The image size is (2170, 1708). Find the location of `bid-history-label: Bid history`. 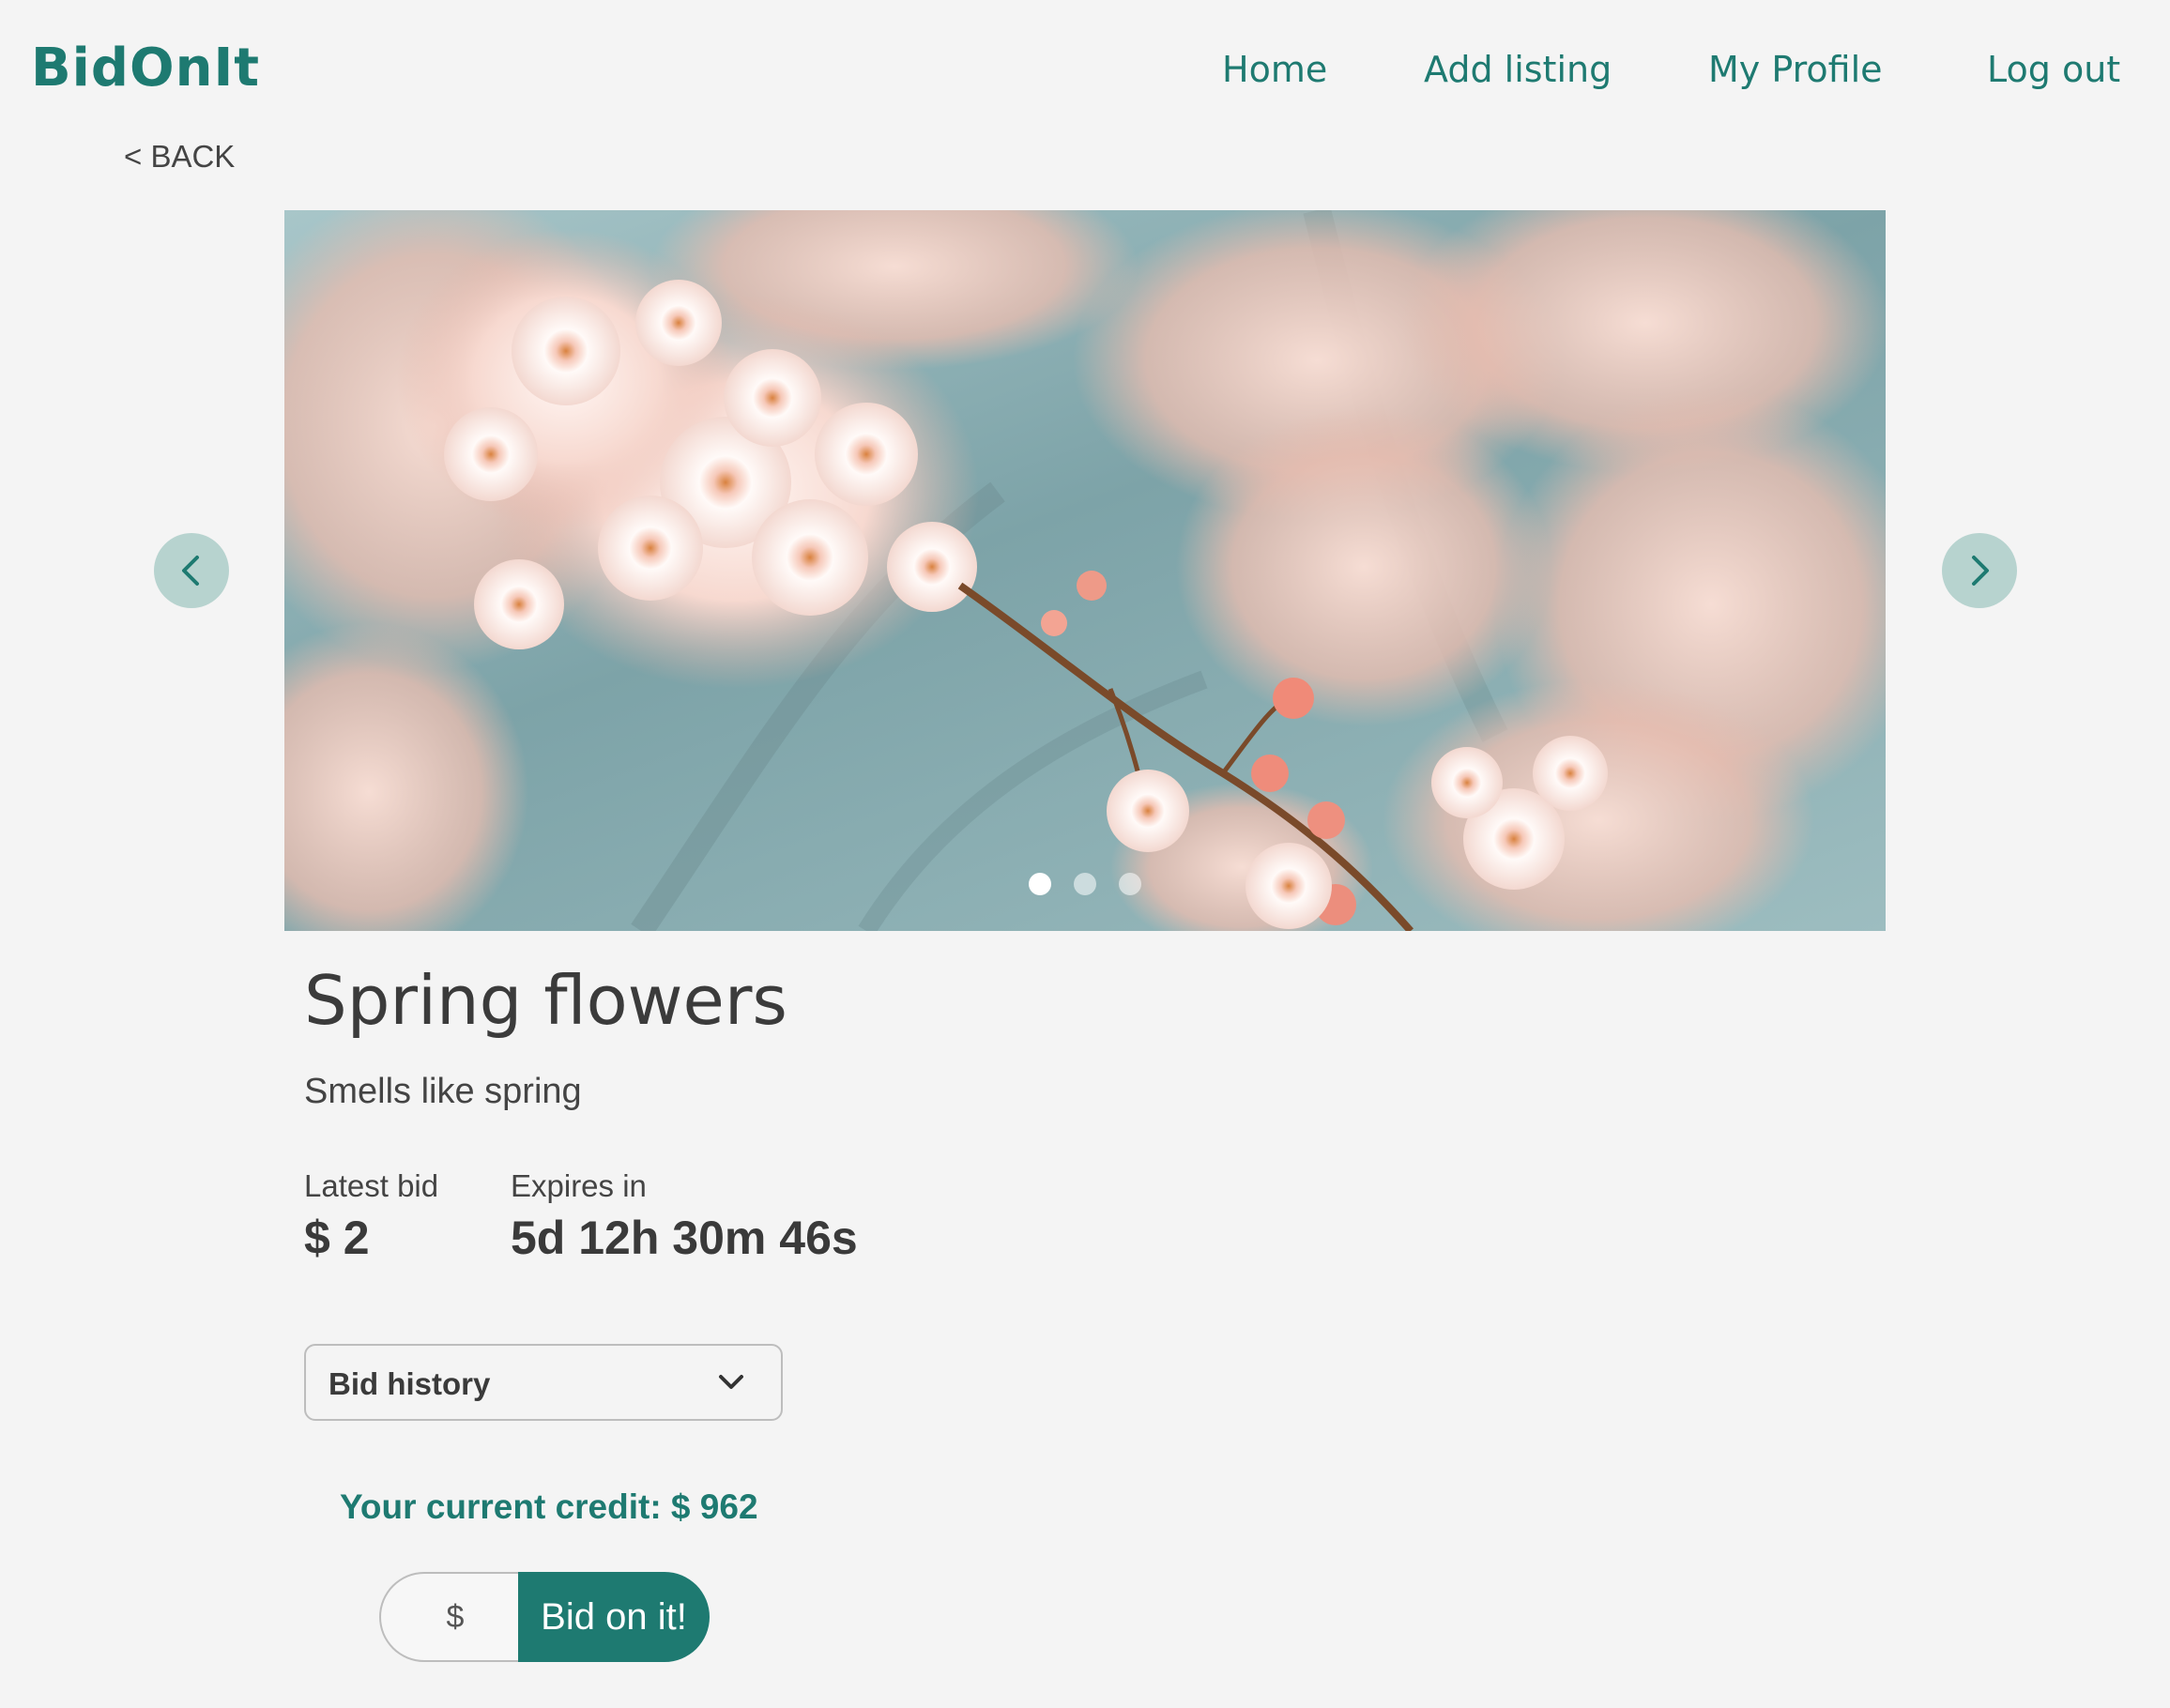

bid-history-label: Bid history is located at coordinates (410, 1383).